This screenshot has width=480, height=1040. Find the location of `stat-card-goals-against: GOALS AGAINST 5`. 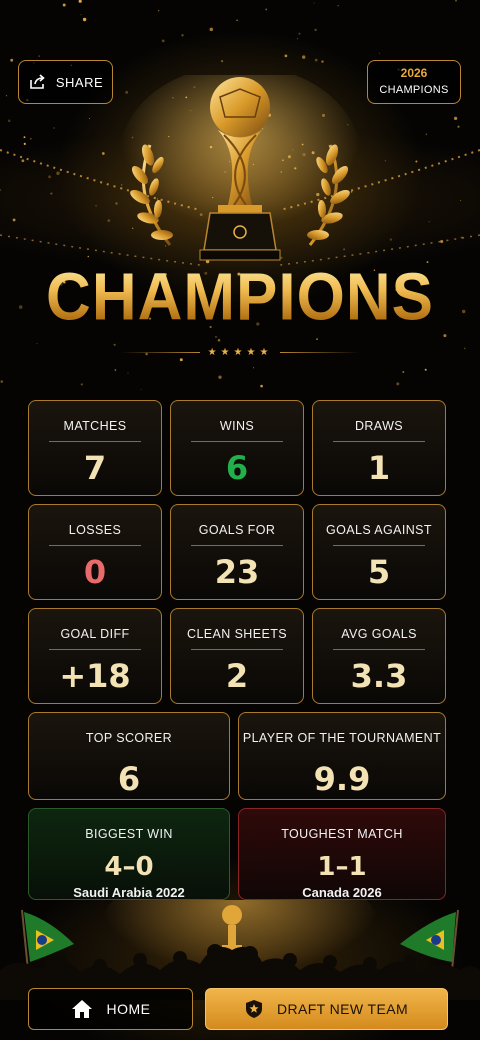

stat-card-goals-against: GOALS AGAINST 5 is located at coordinates (379, 552).